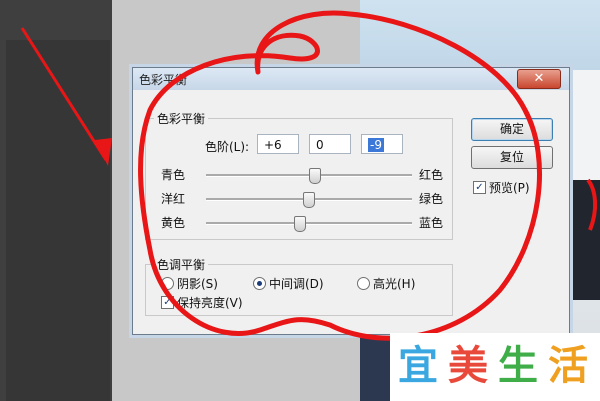 This screenshot has width=600, height=401. I want to click on radio-shadows, so click(167, 283).